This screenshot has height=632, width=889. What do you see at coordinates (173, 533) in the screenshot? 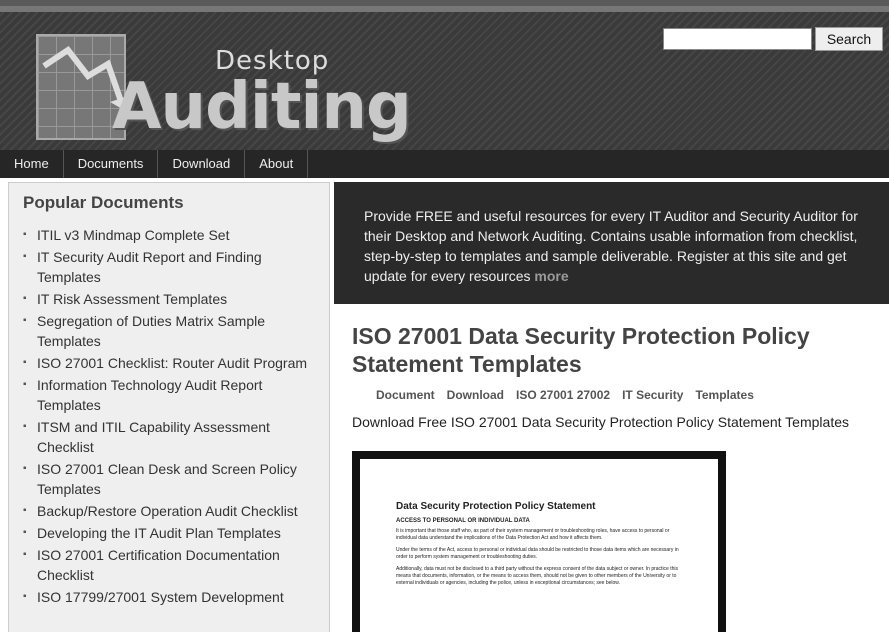
I see `list-item: Developing the IT Audit Plan Templates` at bounding box center [173, 533].